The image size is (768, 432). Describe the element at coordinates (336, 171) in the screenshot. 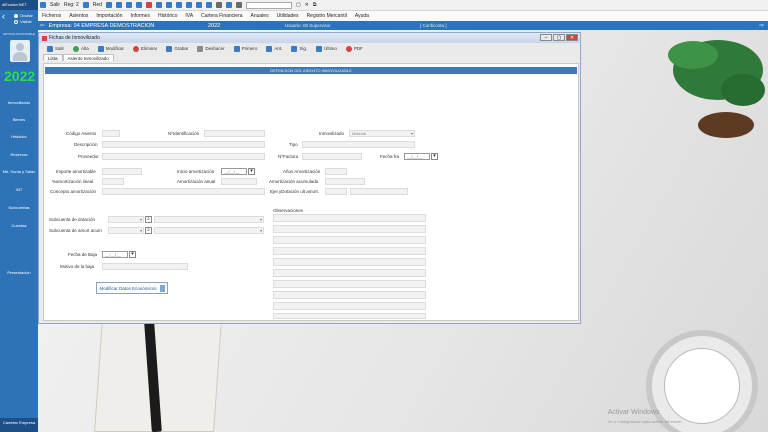

I see `anos-amortizacion-field` at that location.